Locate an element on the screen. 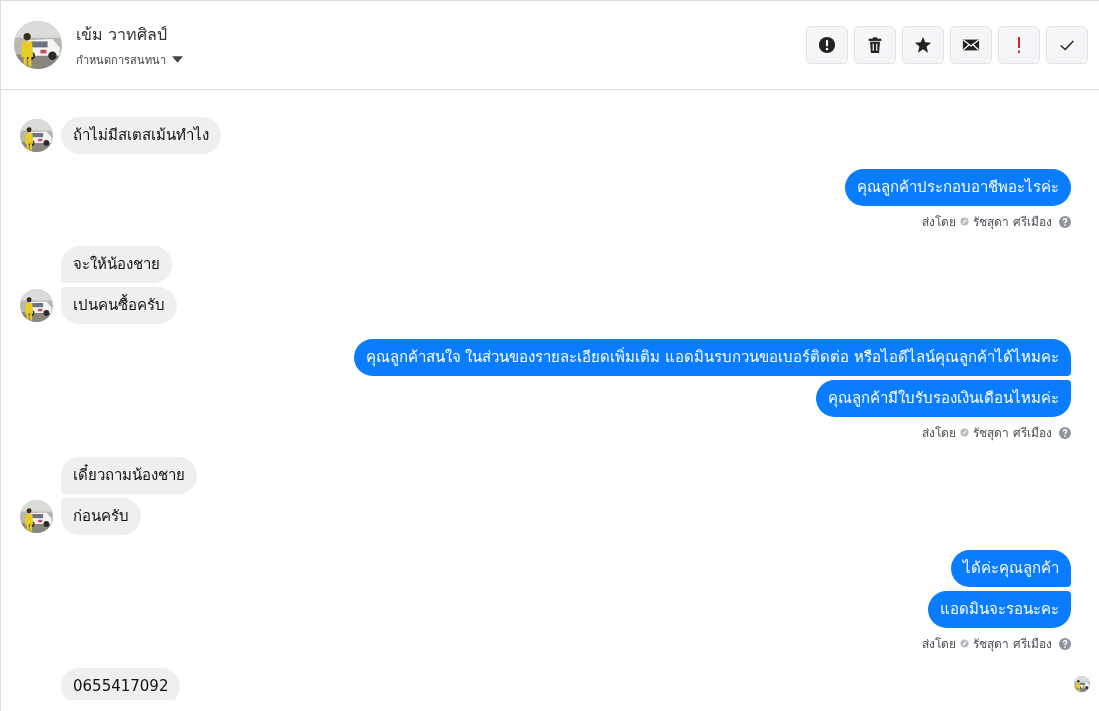  message-bubble: จะให้น้องชาย is located at coordinates (116, 264).